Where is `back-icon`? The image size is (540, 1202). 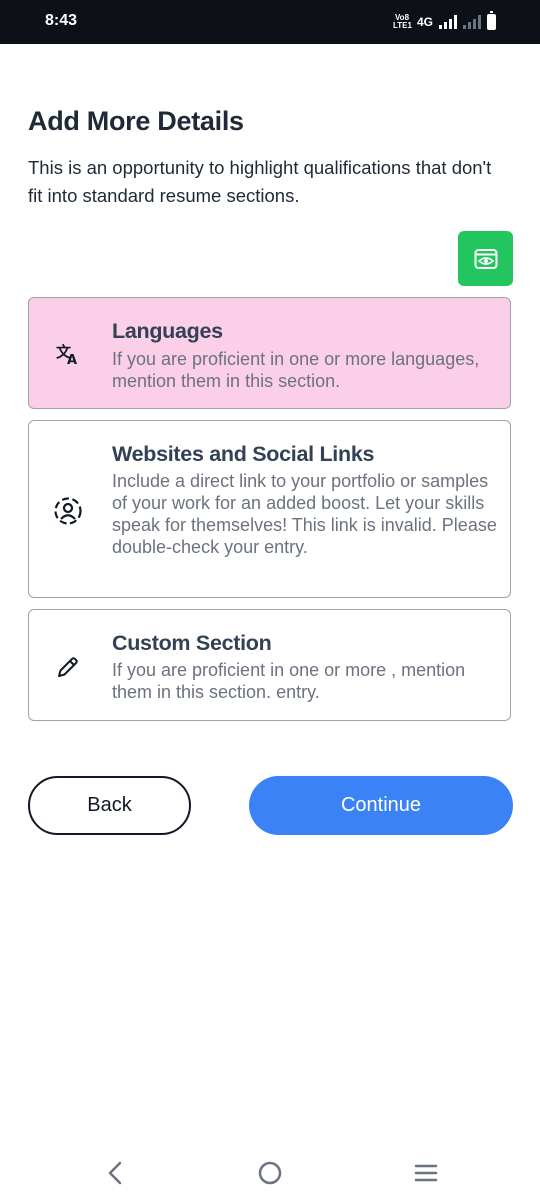 back-icon is located at coordinates (115, 1173).